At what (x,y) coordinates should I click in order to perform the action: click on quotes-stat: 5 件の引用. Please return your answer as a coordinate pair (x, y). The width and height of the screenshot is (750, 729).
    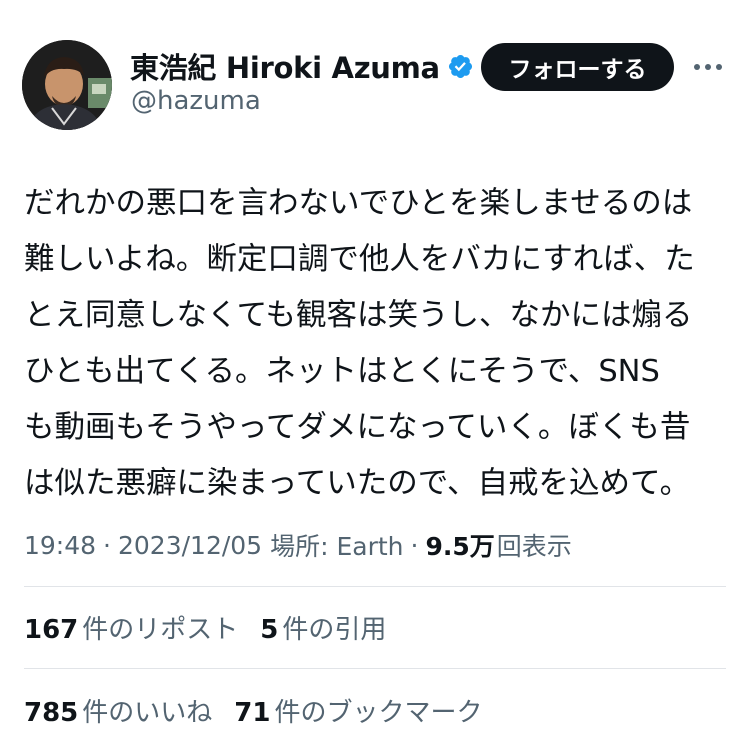
    Looking at the image, I should click on (323, 627).